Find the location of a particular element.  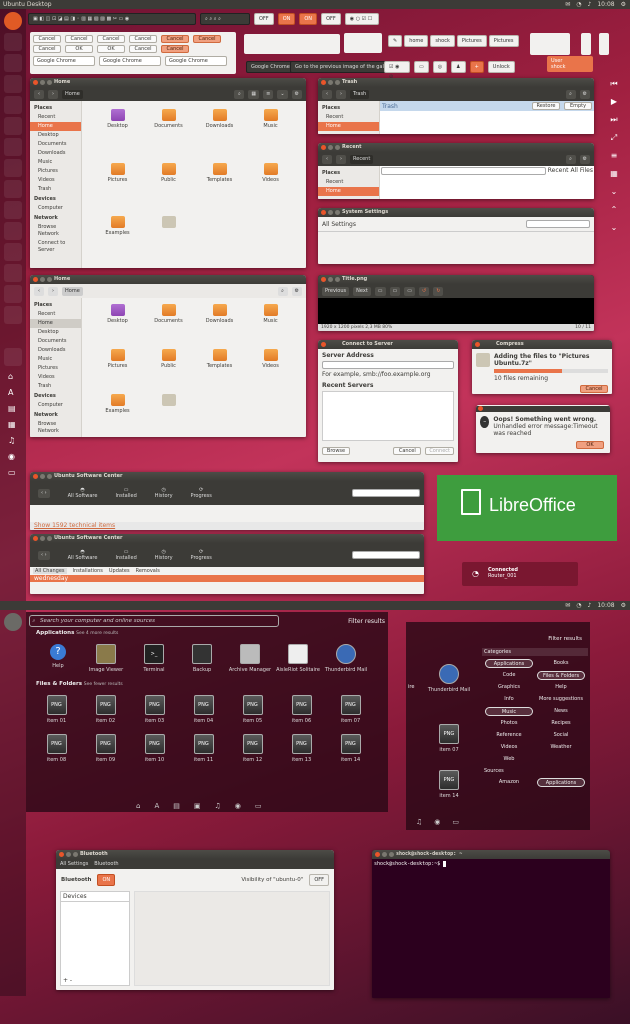

window-titlebar: Recent is located at coordinates (456, 147).